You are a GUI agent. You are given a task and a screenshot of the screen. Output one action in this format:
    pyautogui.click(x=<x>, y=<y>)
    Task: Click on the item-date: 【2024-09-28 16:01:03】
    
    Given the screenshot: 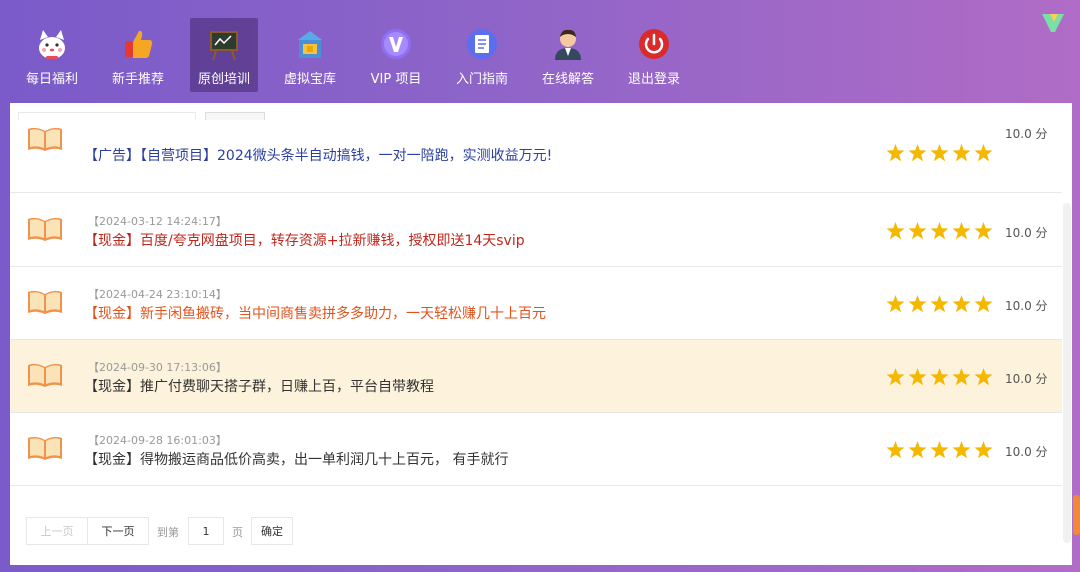 What is the action you would take?
    pyautogui.click(x=157, y=440)
    